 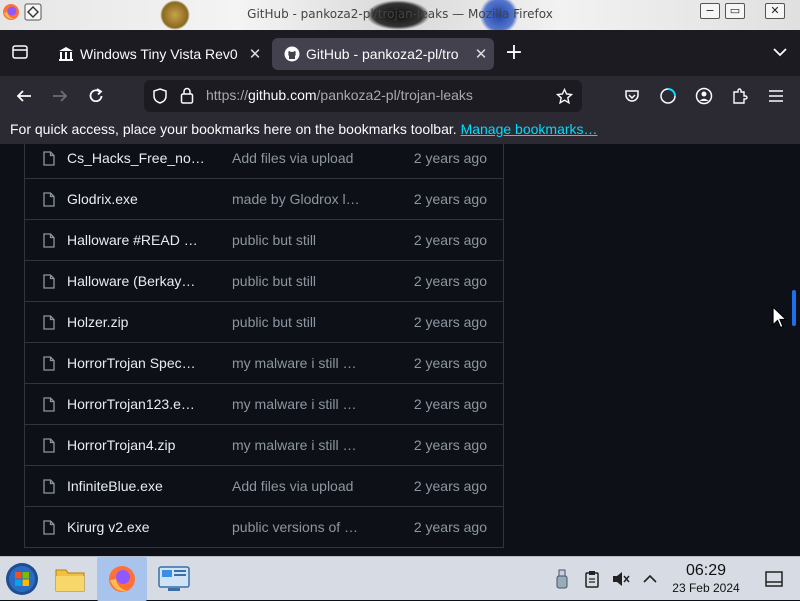 I want to click on usb-drive-icon, so click(x=562, y=579).